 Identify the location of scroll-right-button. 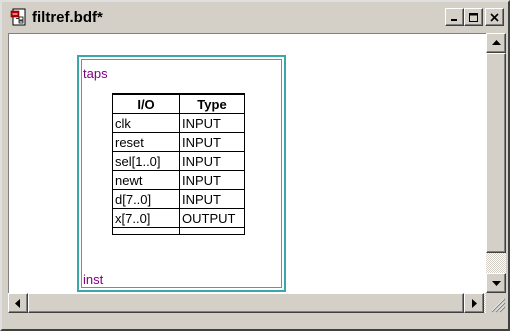
(474, 303).